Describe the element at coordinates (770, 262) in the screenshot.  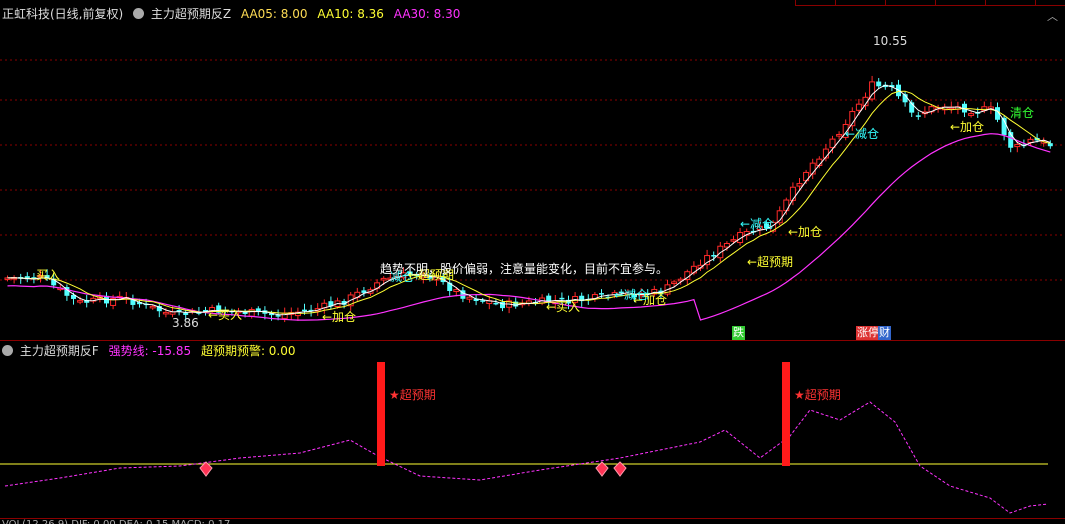
I see `signal-super: ←超预期` at that location.